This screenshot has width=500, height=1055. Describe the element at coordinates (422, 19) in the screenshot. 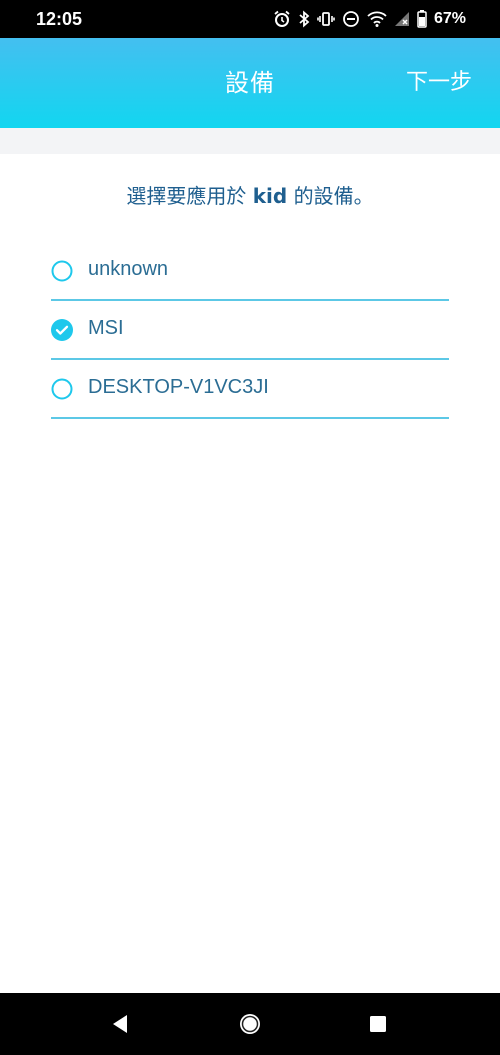

I see `battery-icon` at that location.